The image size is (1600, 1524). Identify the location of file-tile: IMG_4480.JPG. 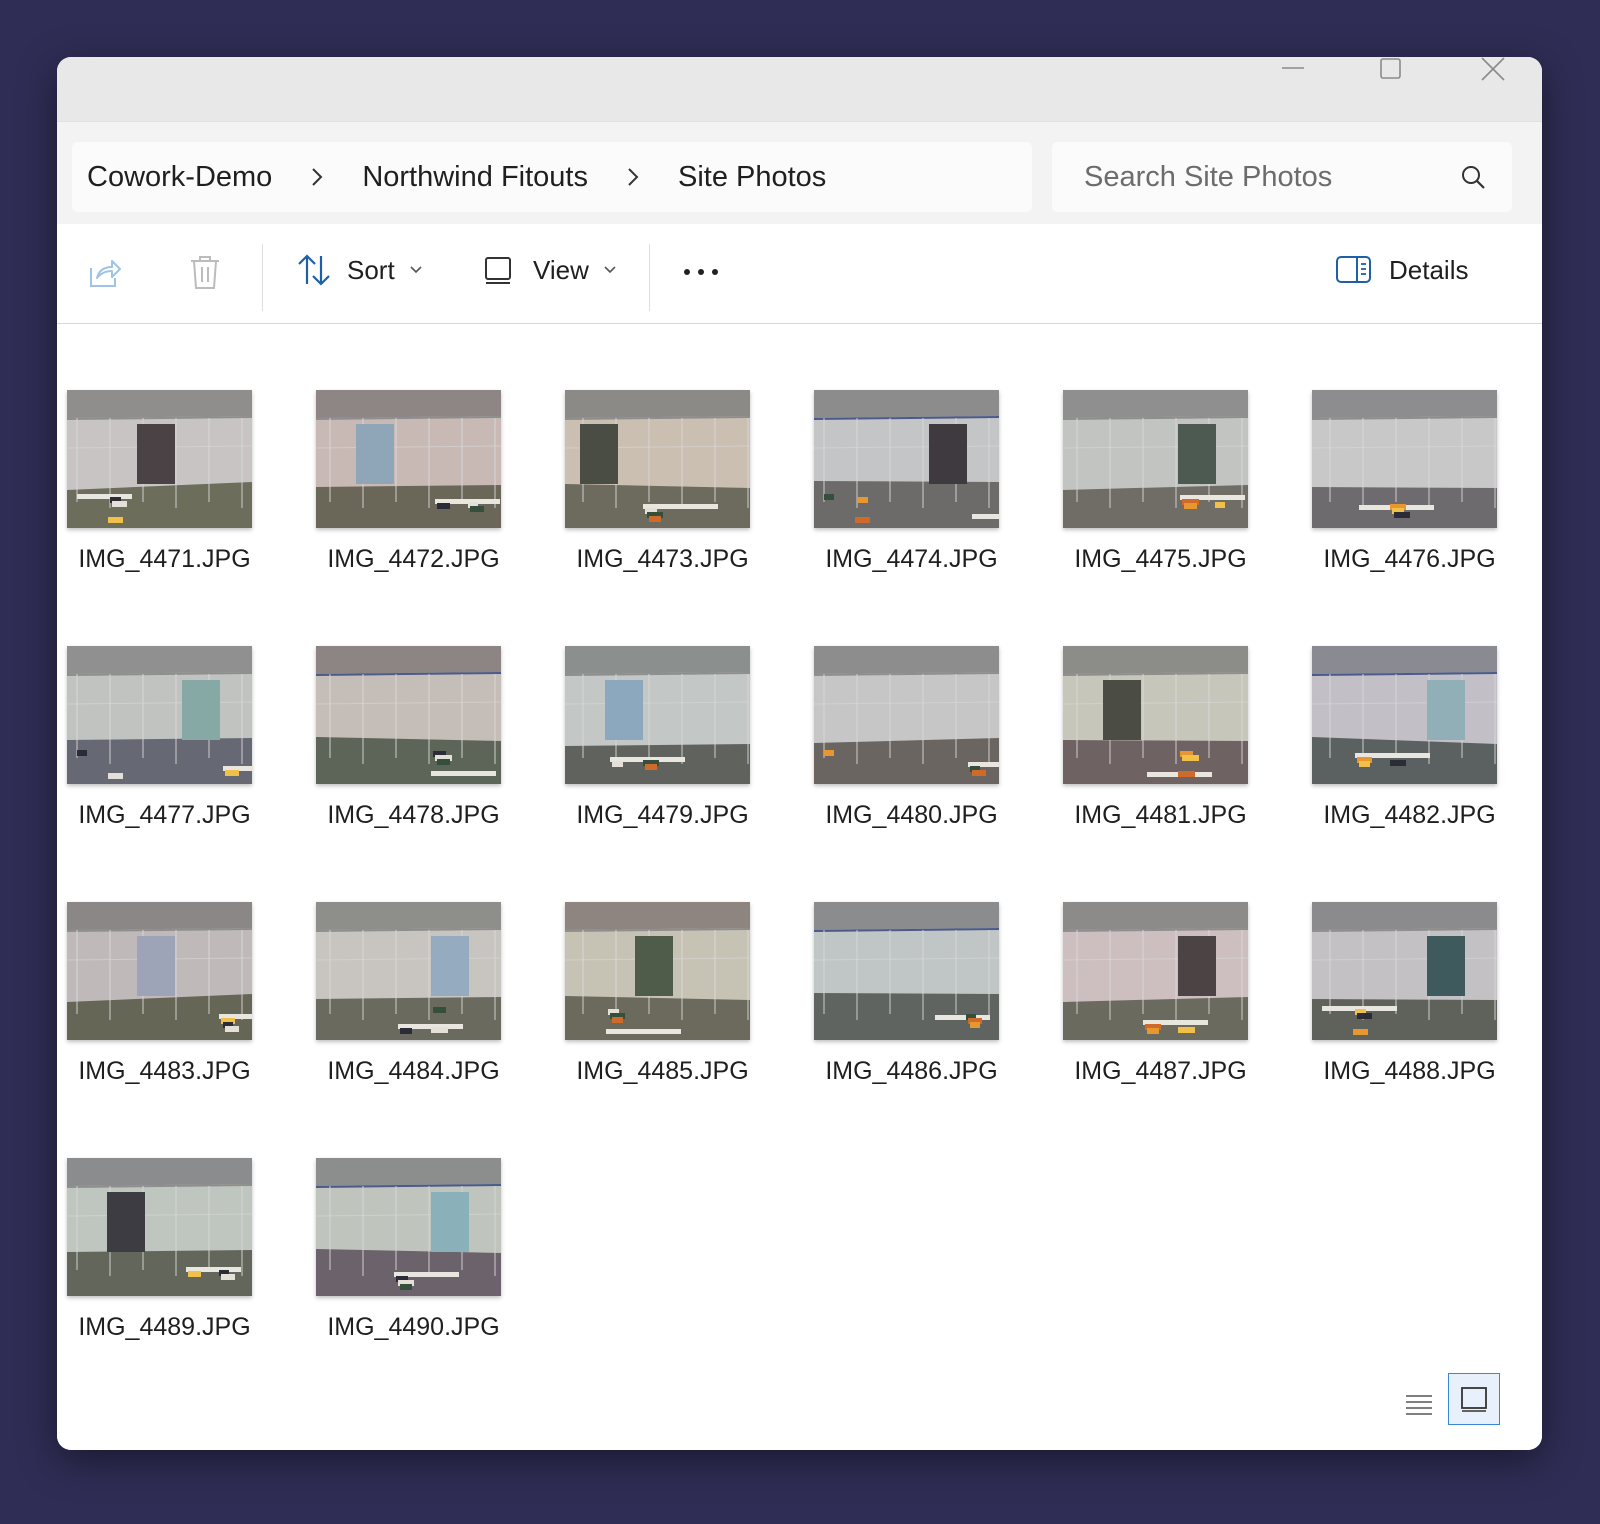
(929, 746).